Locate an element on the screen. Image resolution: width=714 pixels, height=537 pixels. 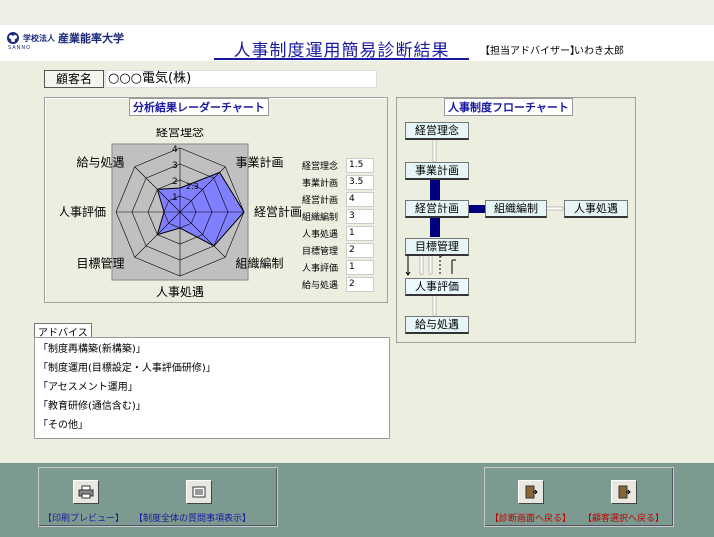
logo-name: 産業能率大学 is located at coordinates (91, 38).